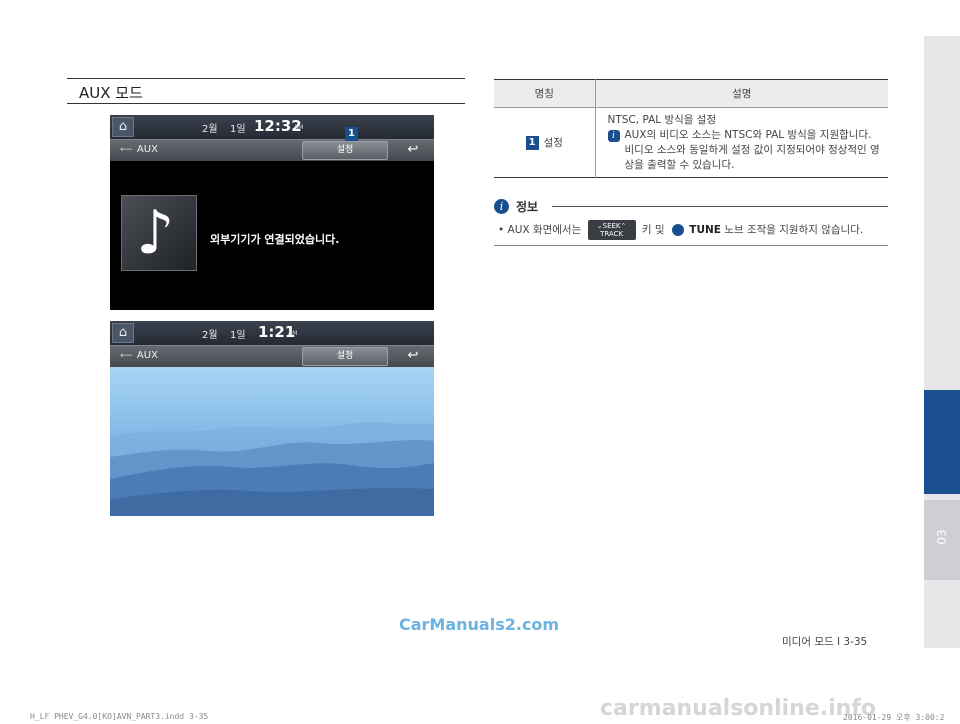 The image size is (960, 724). I want to click on music-note-icon: ♪, so click(159, 233).